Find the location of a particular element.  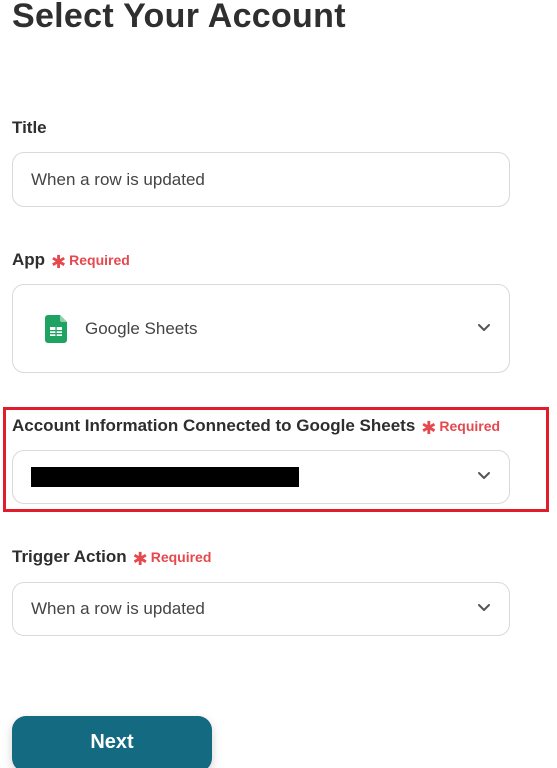

app-select: Google Sheets is located at coordinates (261, 328).